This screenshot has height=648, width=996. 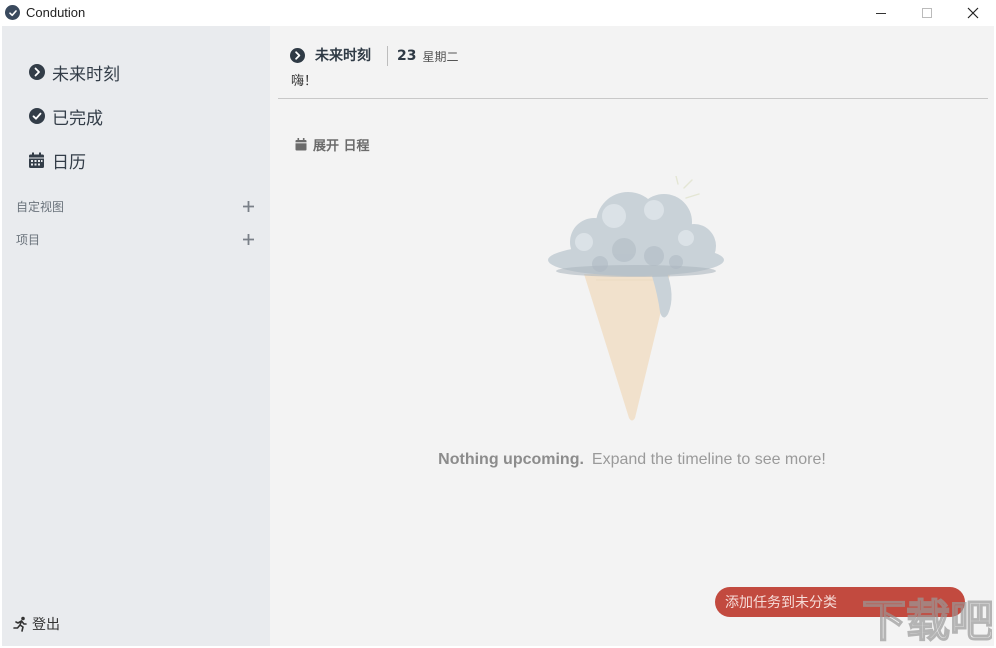 I want to click on close-icon, so click(x=973, y=13).